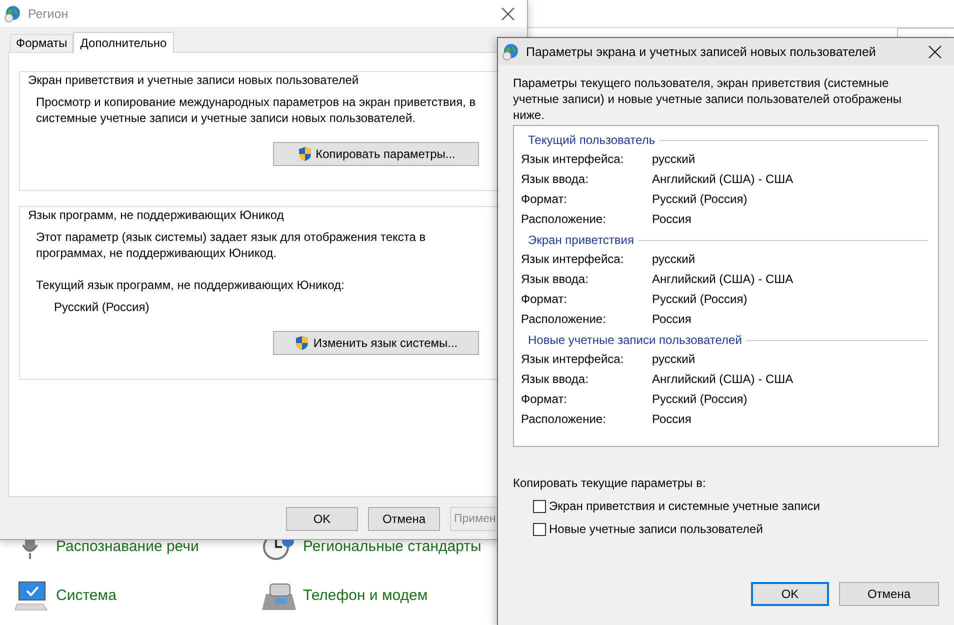  What do you see at coordinates (581, 240) in the screenshot?
I see `section-title: Экран приветствия` at bounding box center [581, 240].